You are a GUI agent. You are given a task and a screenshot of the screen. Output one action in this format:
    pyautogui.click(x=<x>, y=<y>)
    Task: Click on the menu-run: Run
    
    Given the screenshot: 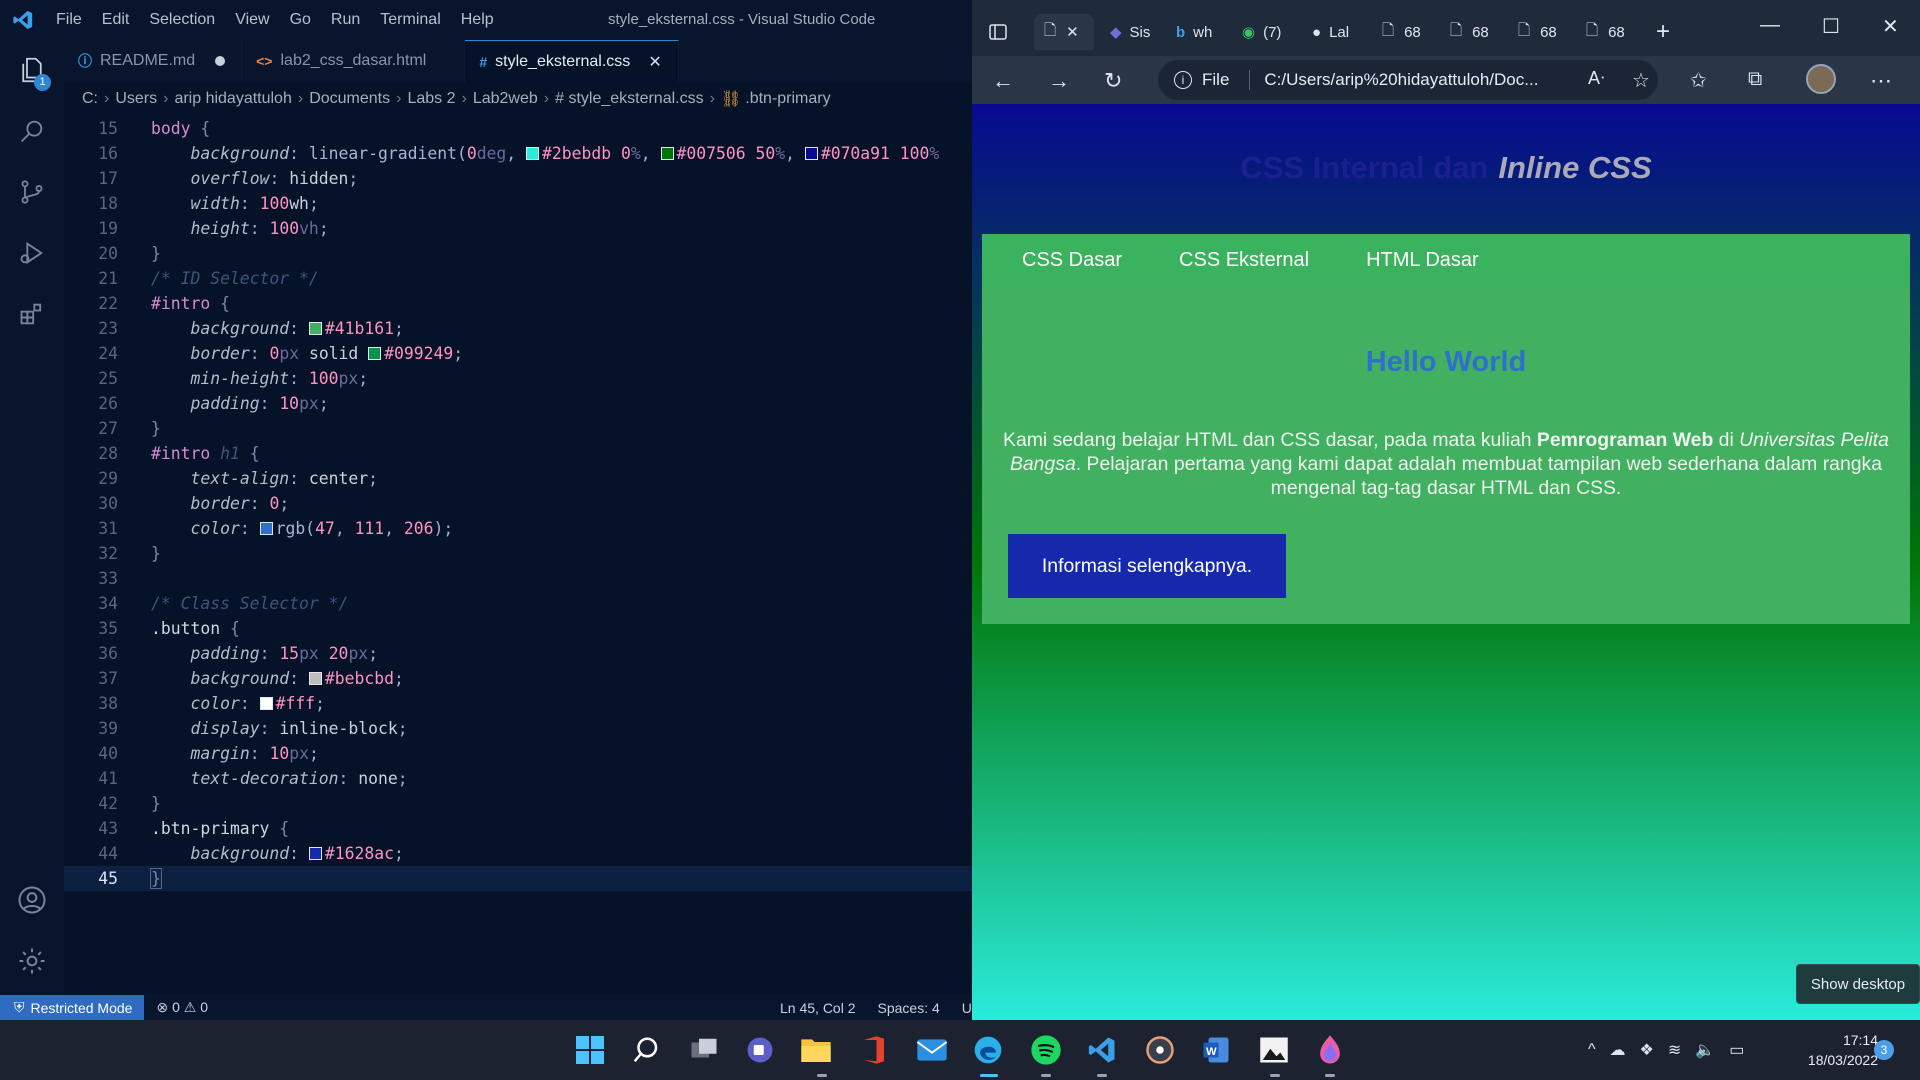 What is the action you would take?
    pyautogui.click(x=345, y=20)
    